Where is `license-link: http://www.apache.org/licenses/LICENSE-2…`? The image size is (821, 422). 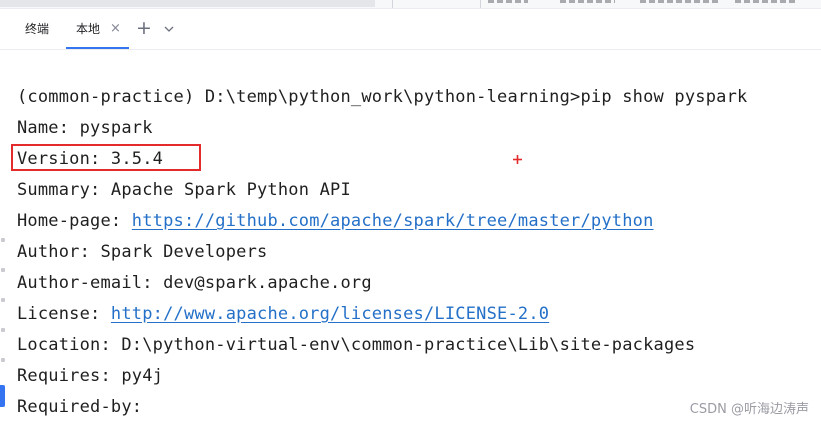 license-link: http://www.apache.org/licenses/LICENSE-2… is located at coordinates (330, 314).